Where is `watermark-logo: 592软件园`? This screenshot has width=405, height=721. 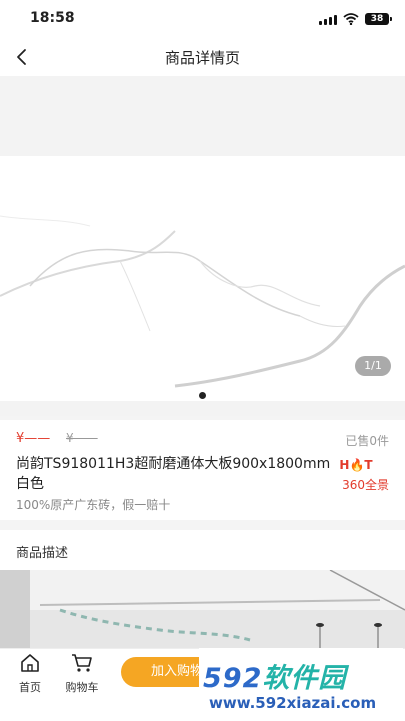 watermark-logo: 592软件园 is located at coordinates (274, 675).